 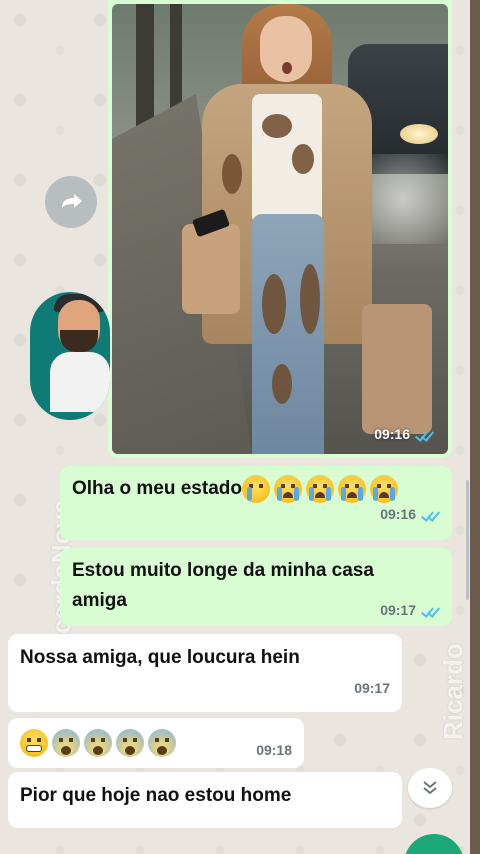 What do you see at coordinates (398, 514) in the screenshot?
I see `message-time: 09:16` at bounding box center [398, 514].